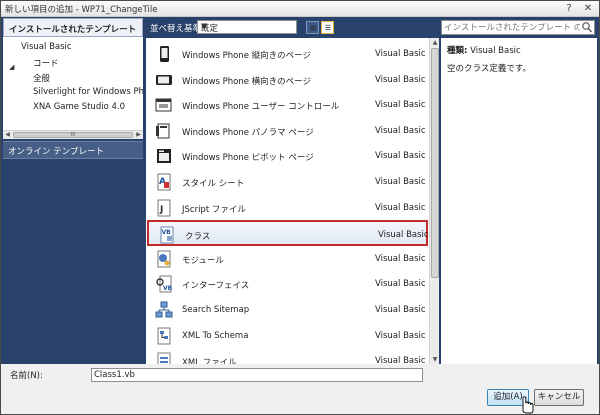 The height and width of the screenshot is (415, 600). Describe the element at coordinates (257, 375) in the screenshot. I see `name-field` at that location.